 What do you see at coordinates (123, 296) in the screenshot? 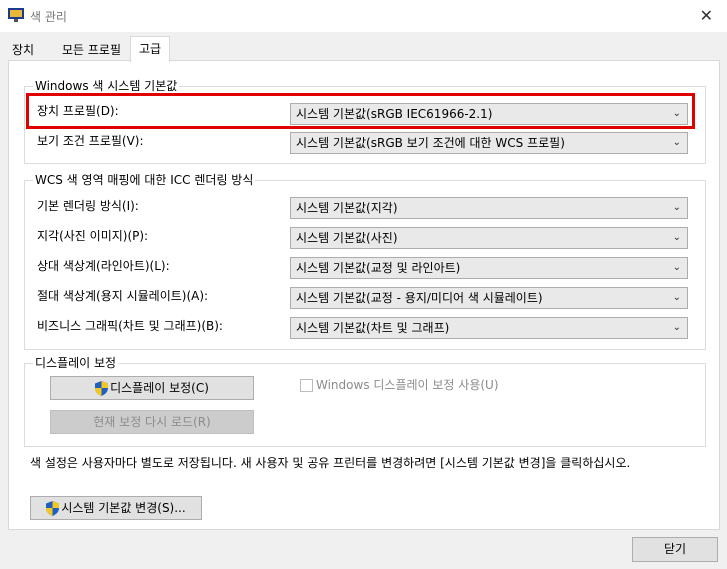
I see `rendering-label-absolute: 절대 색상계(용지 시뮬레이트)(A):` at bounding box center [123, 296].